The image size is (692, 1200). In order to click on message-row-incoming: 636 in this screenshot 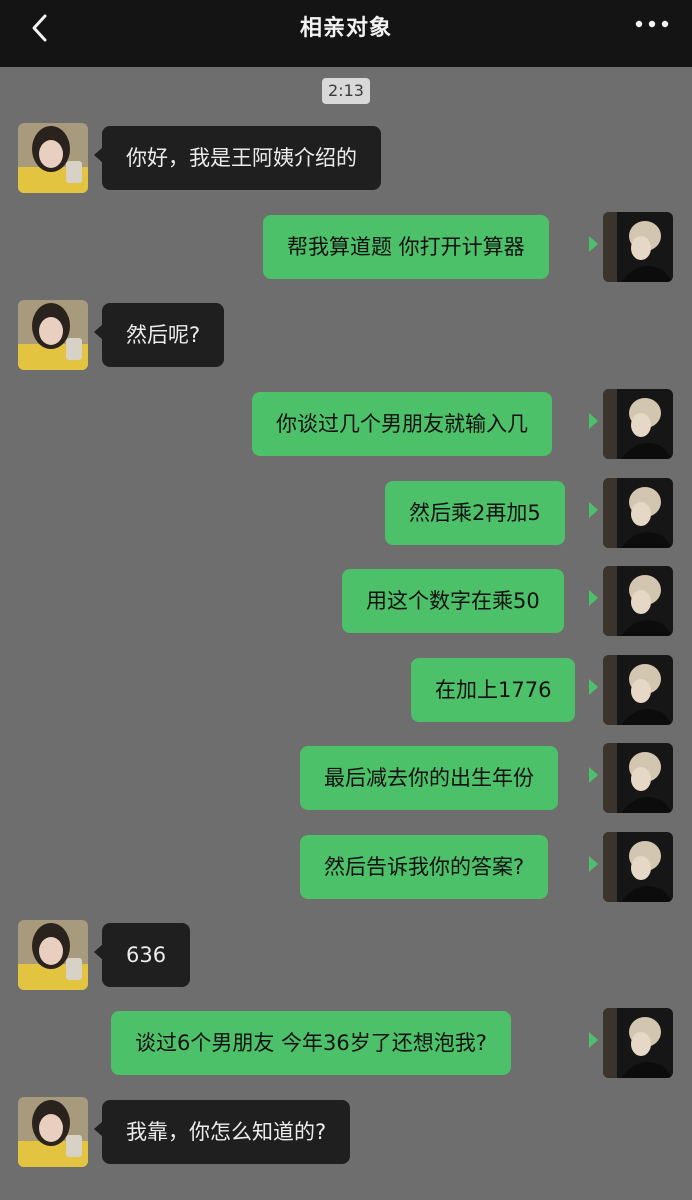, I will do `click(346, 955)`.